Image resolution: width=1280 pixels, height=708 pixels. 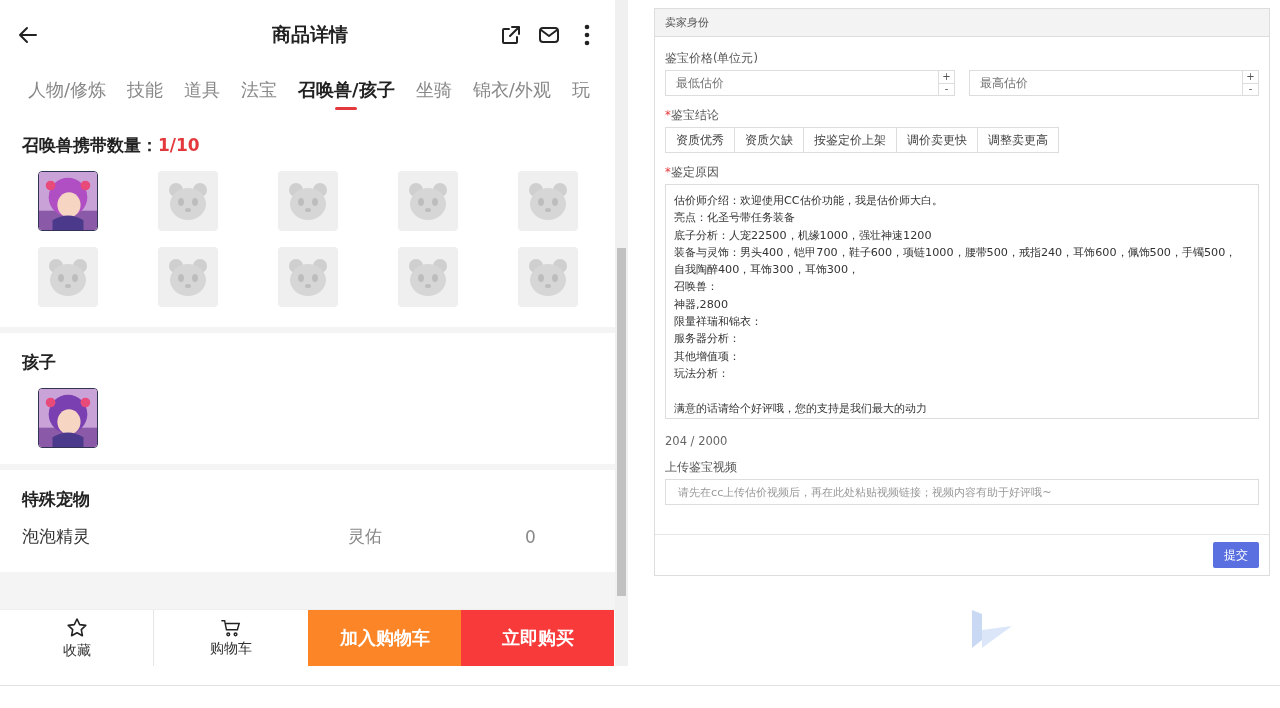 What do you see at coordinates (621, 333) in the screenshot?
I see `scrollbar` at bounding box center [621, 333].